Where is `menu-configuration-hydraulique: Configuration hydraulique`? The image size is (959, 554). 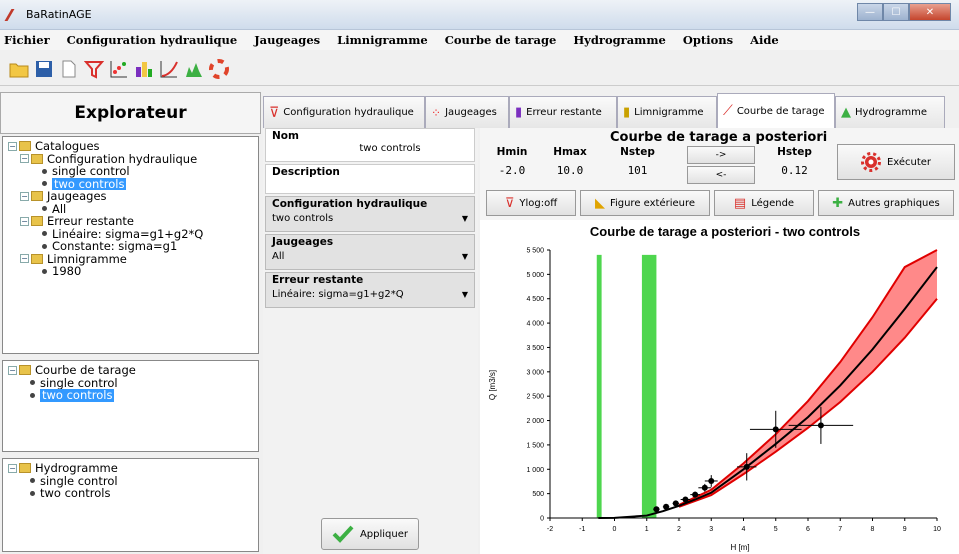 menu-configuration-hydraulique: Configuration hydraulique is located at coordinates (152, 40).